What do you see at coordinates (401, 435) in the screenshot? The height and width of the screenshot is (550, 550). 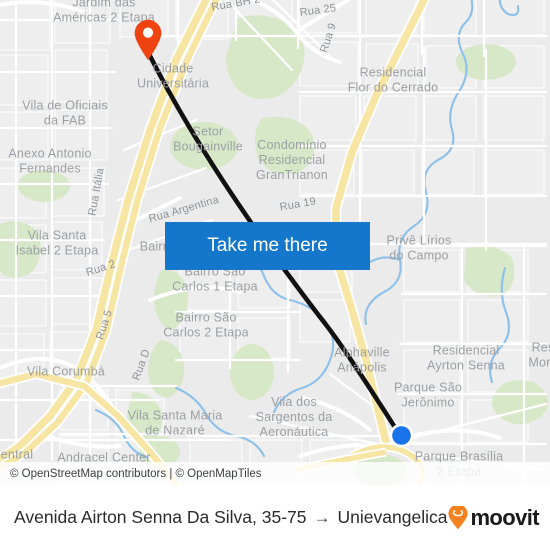 I see `destination-dot` at bounding box center [401, 435].